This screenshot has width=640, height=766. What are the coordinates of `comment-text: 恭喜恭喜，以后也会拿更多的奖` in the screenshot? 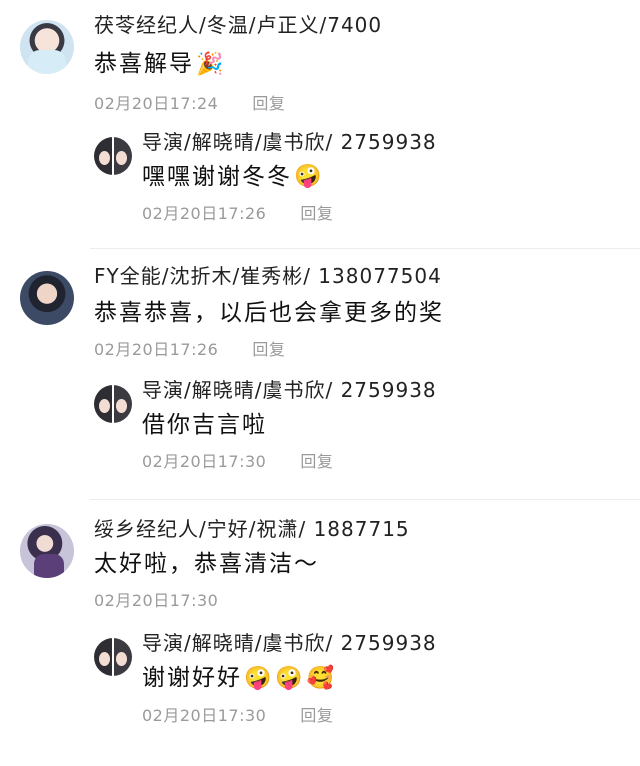 It's located at (269, 313).